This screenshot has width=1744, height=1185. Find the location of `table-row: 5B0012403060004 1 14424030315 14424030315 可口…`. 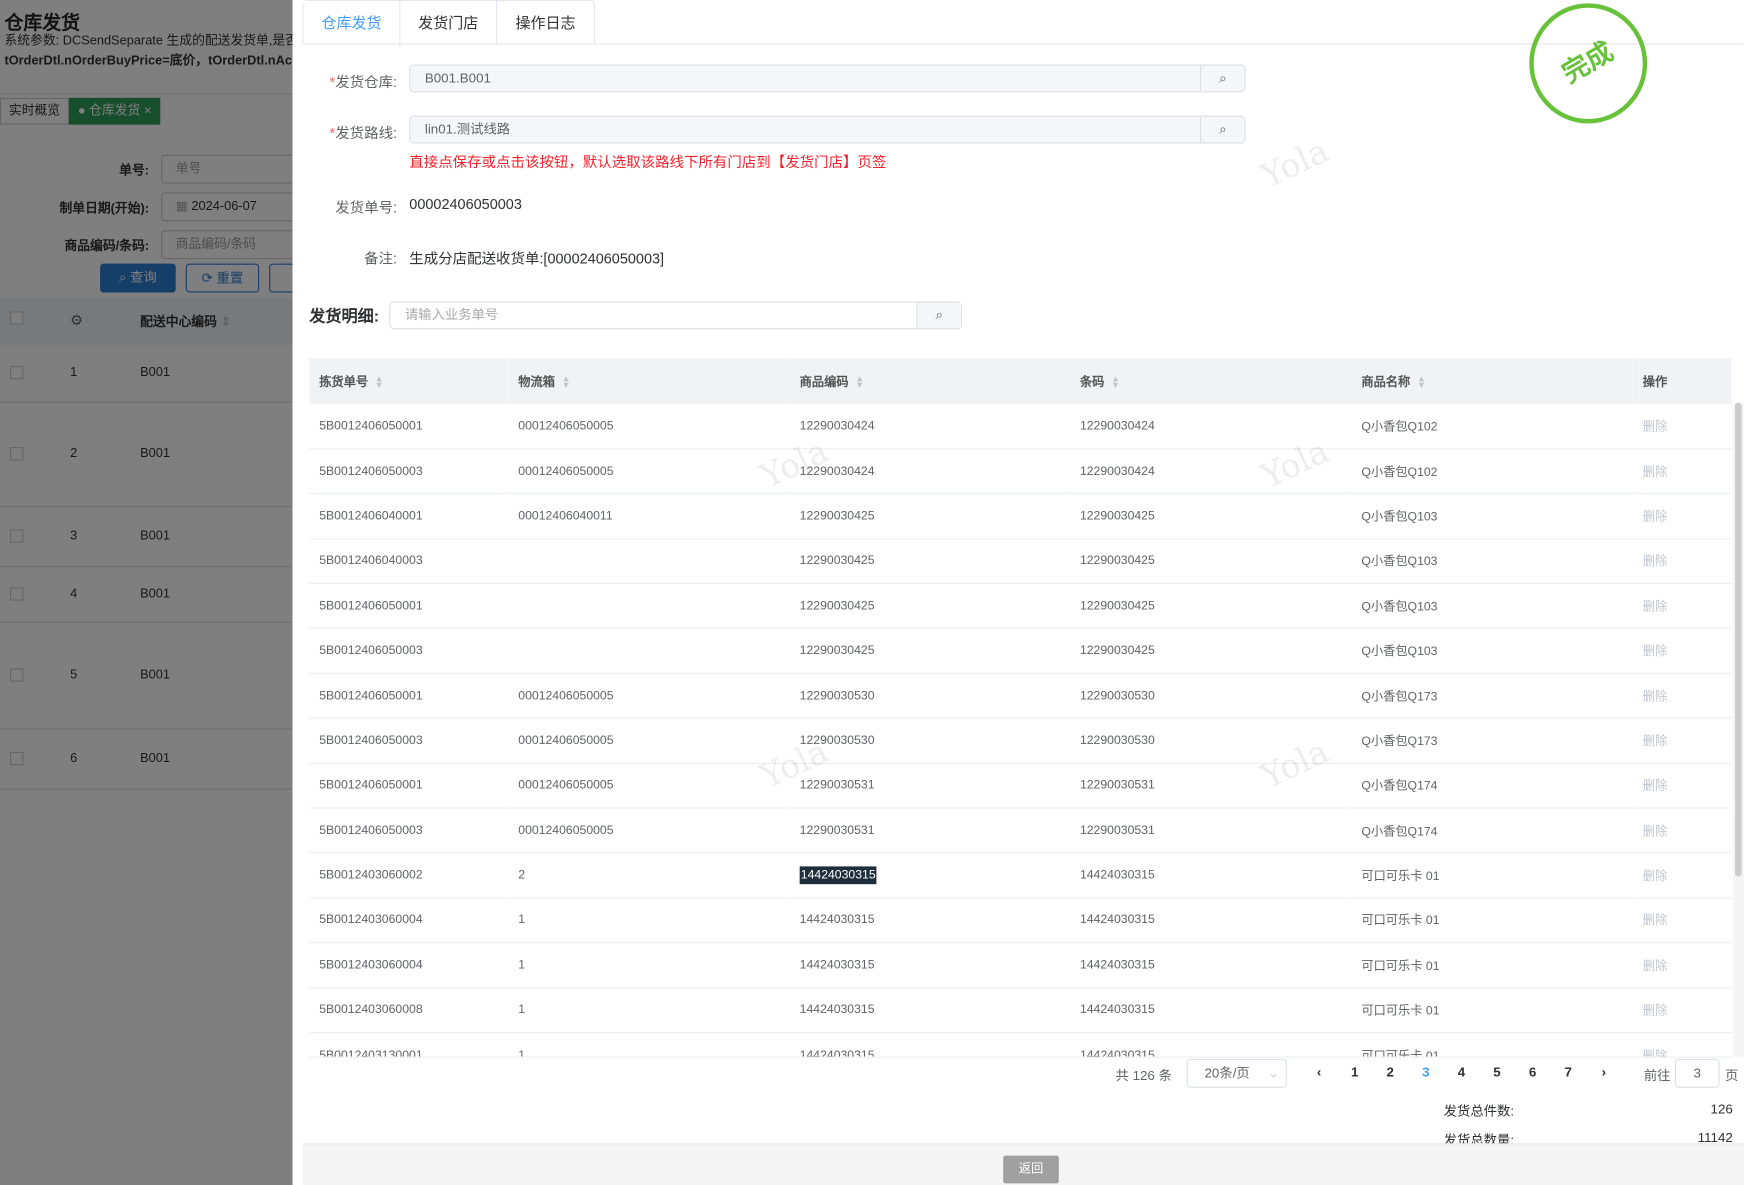

table-row: 5B0012403060004 1 14424030315 14424030315 可口… is located at coordinates (1020, 920).